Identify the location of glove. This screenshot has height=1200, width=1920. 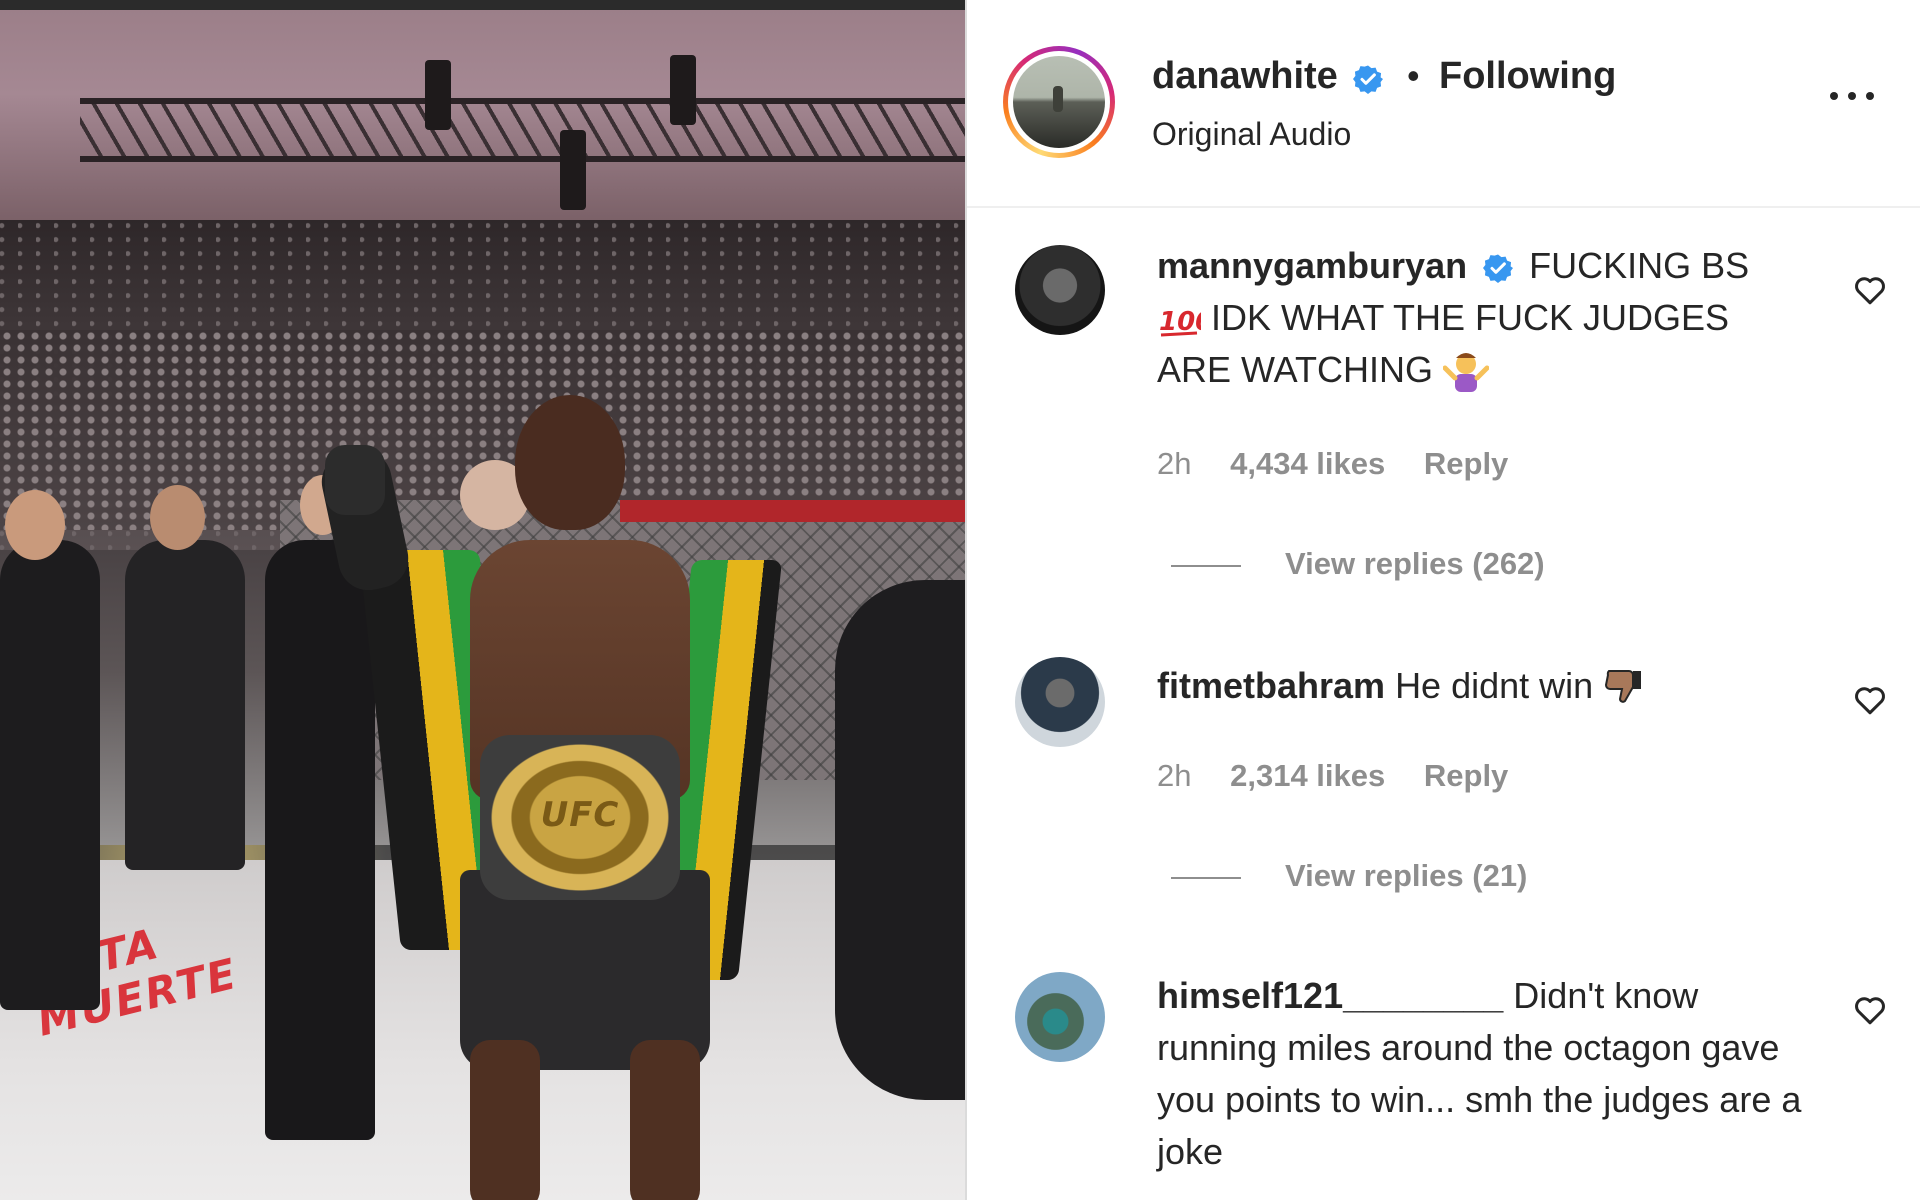
(355, 480).